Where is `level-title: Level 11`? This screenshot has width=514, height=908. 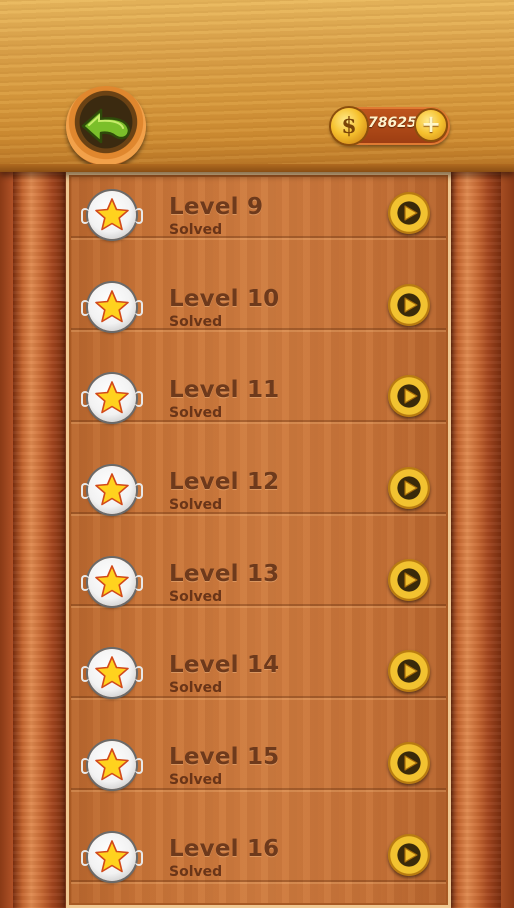
level-title: Level 11 is located at coordinates (224, 390).